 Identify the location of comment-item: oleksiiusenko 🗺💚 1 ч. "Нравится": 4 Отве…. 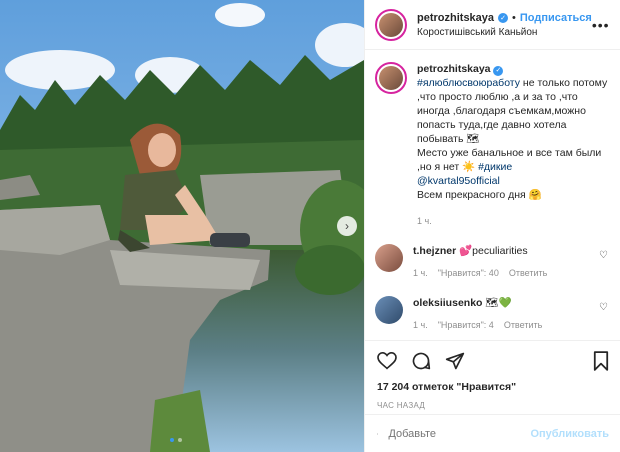
(491, 314).